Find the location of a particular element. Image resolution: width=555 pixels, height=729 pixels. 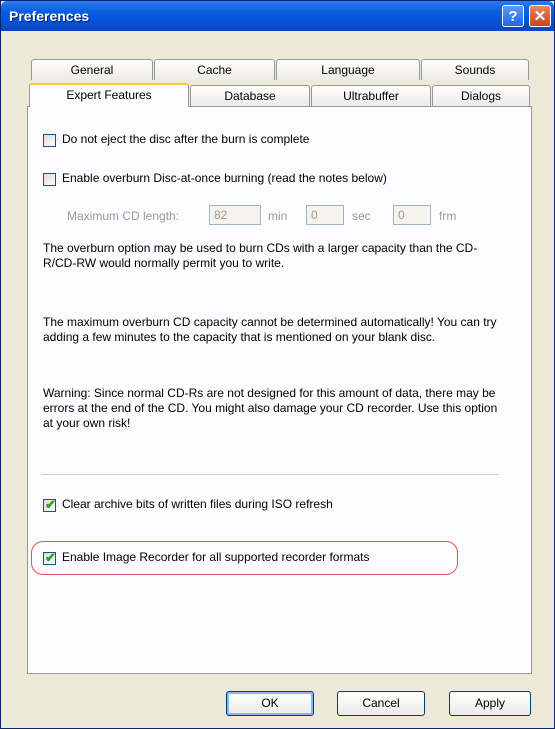

seconds-value: 0 is located at coordinates (314, 215).